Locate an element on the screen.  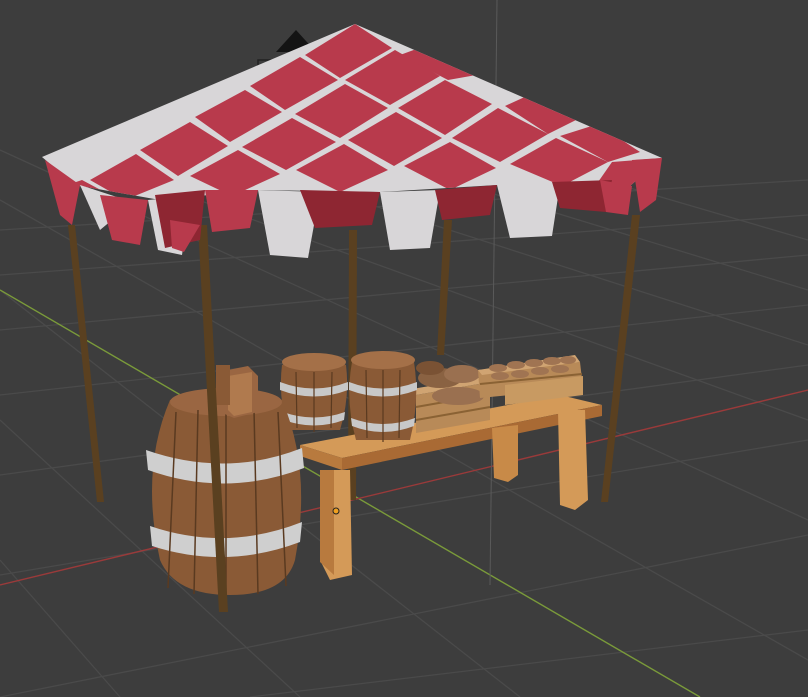
barrel-small-left is located at coordinates (314, 392).